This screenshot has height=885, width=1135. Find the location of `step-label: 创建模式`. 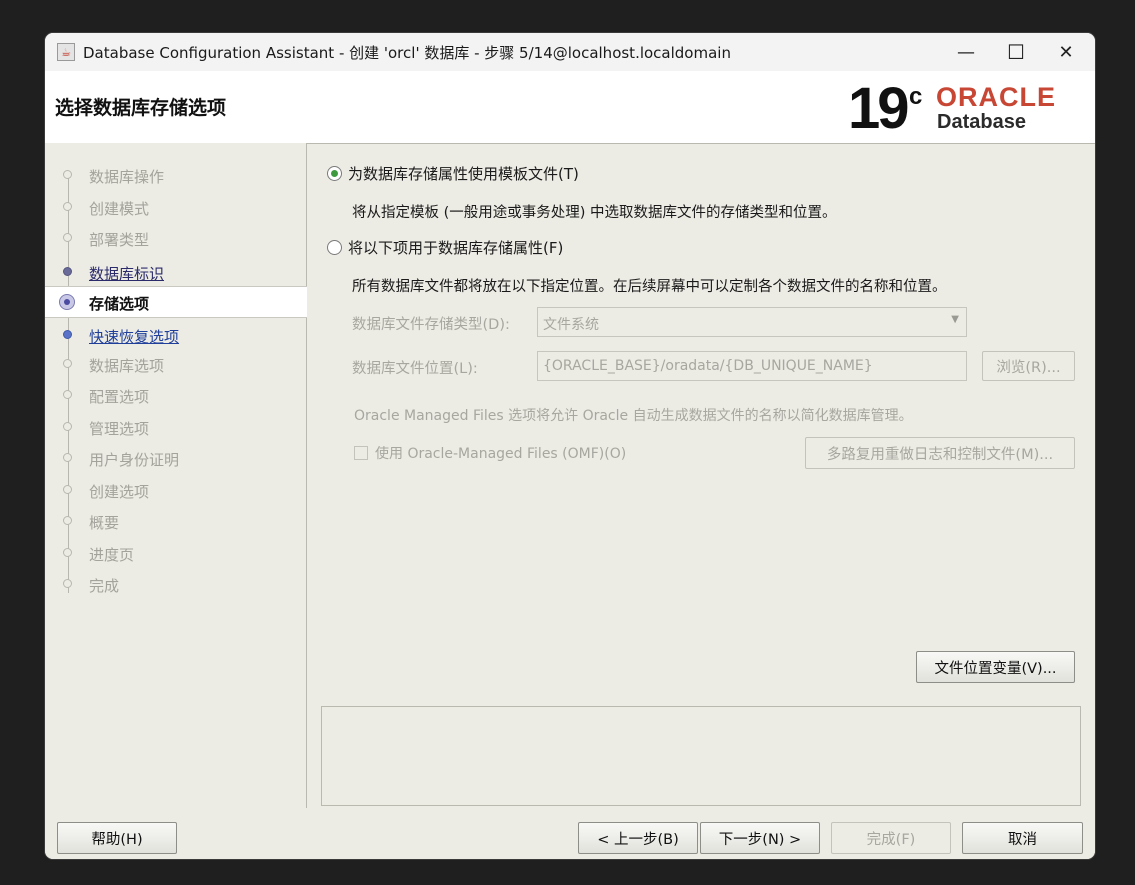

step-label: 创建模式 is located at coordinates (119, 209).